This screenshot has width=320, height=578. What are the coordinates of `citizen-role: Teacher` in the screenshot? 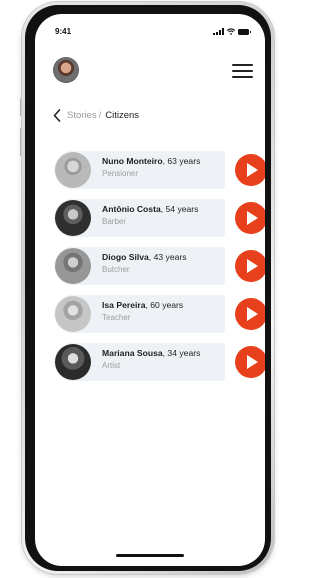 It's located at (116, 317).